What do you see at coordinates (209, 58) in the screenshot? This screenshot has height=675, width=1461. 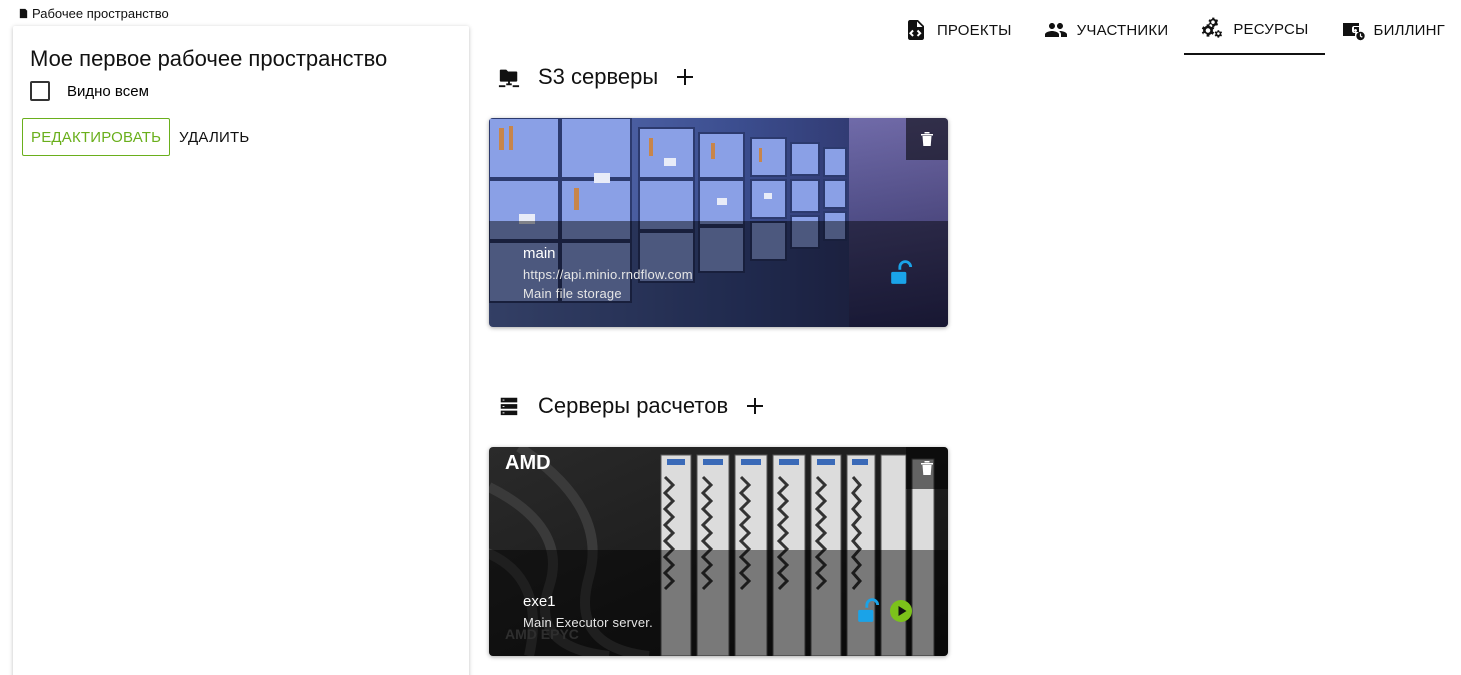 I see `workspace-title: Мое первое рабочее пространство` at bounding box center [209, 58].